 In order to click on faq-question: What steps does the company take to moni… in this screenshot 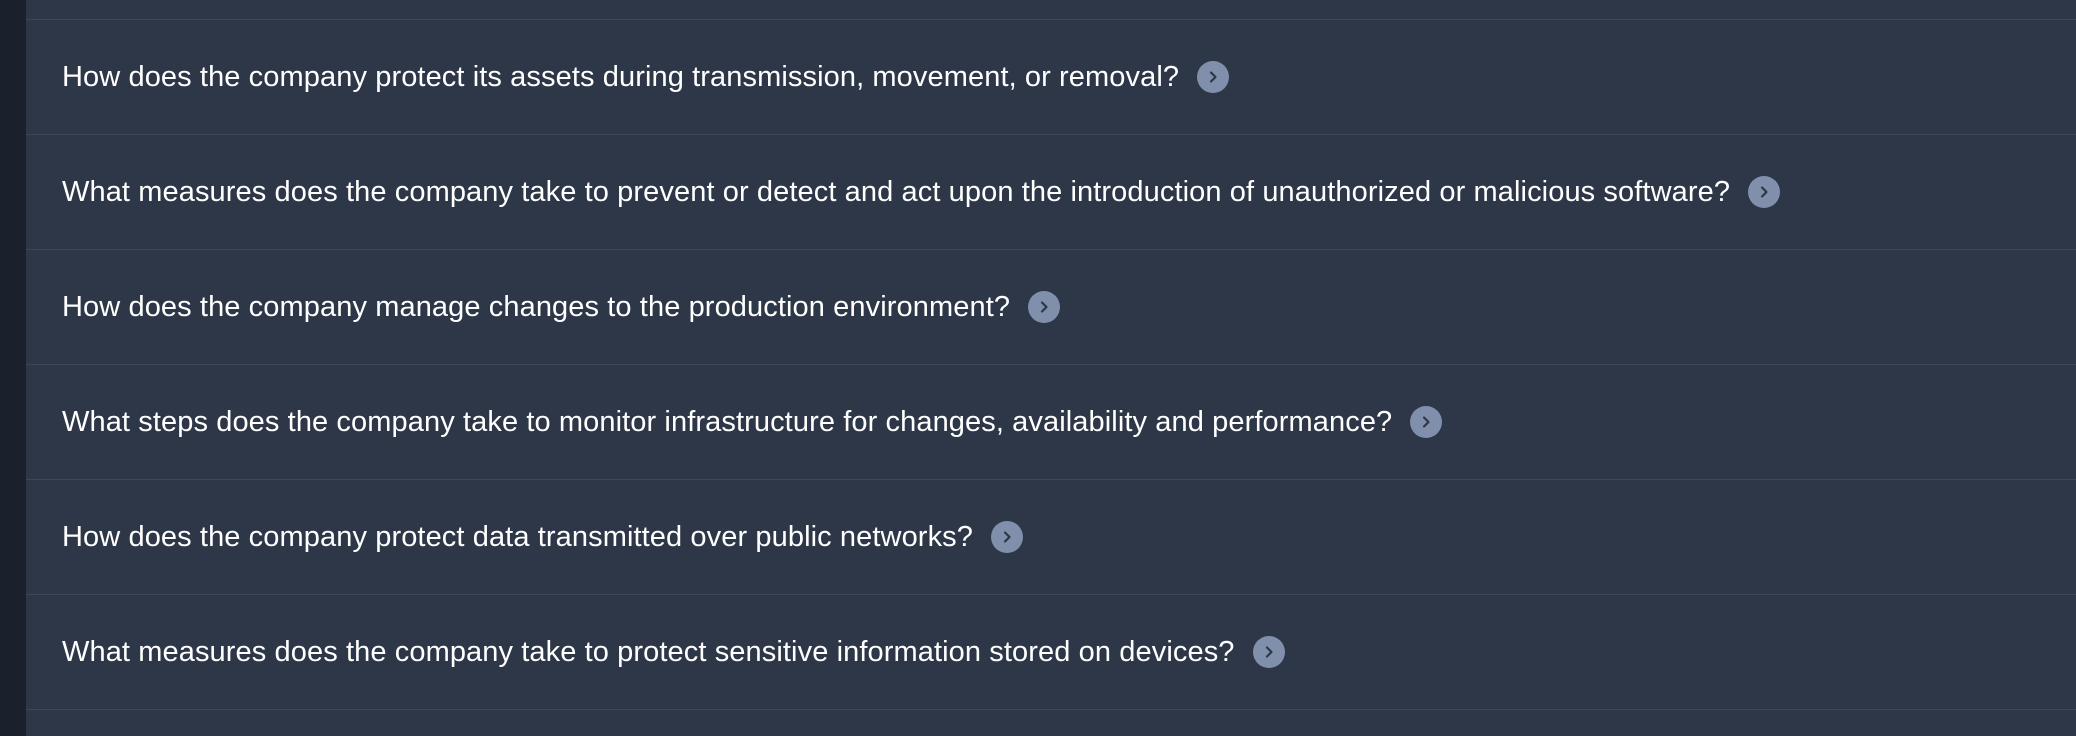, I will do `click(727, 422)`.